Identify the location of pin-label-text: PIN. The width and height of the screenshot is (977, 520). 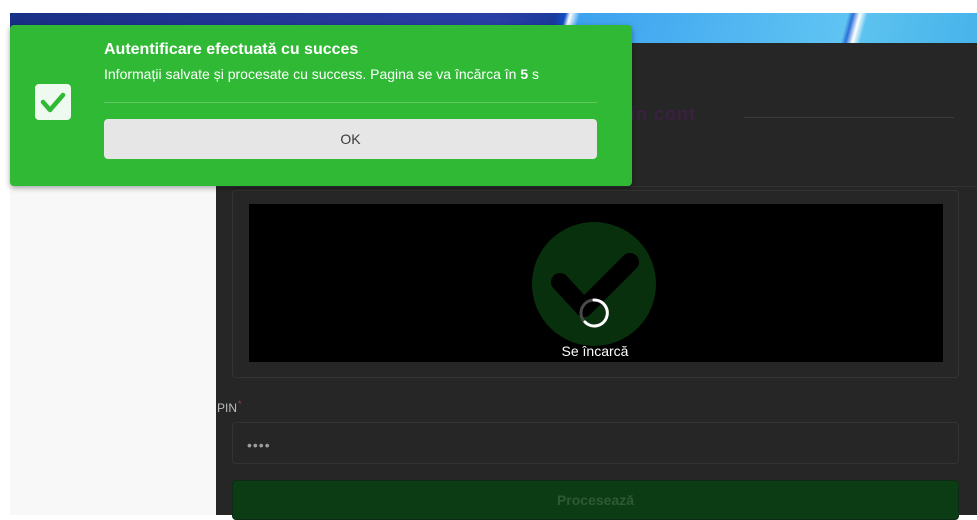
(227, 408).